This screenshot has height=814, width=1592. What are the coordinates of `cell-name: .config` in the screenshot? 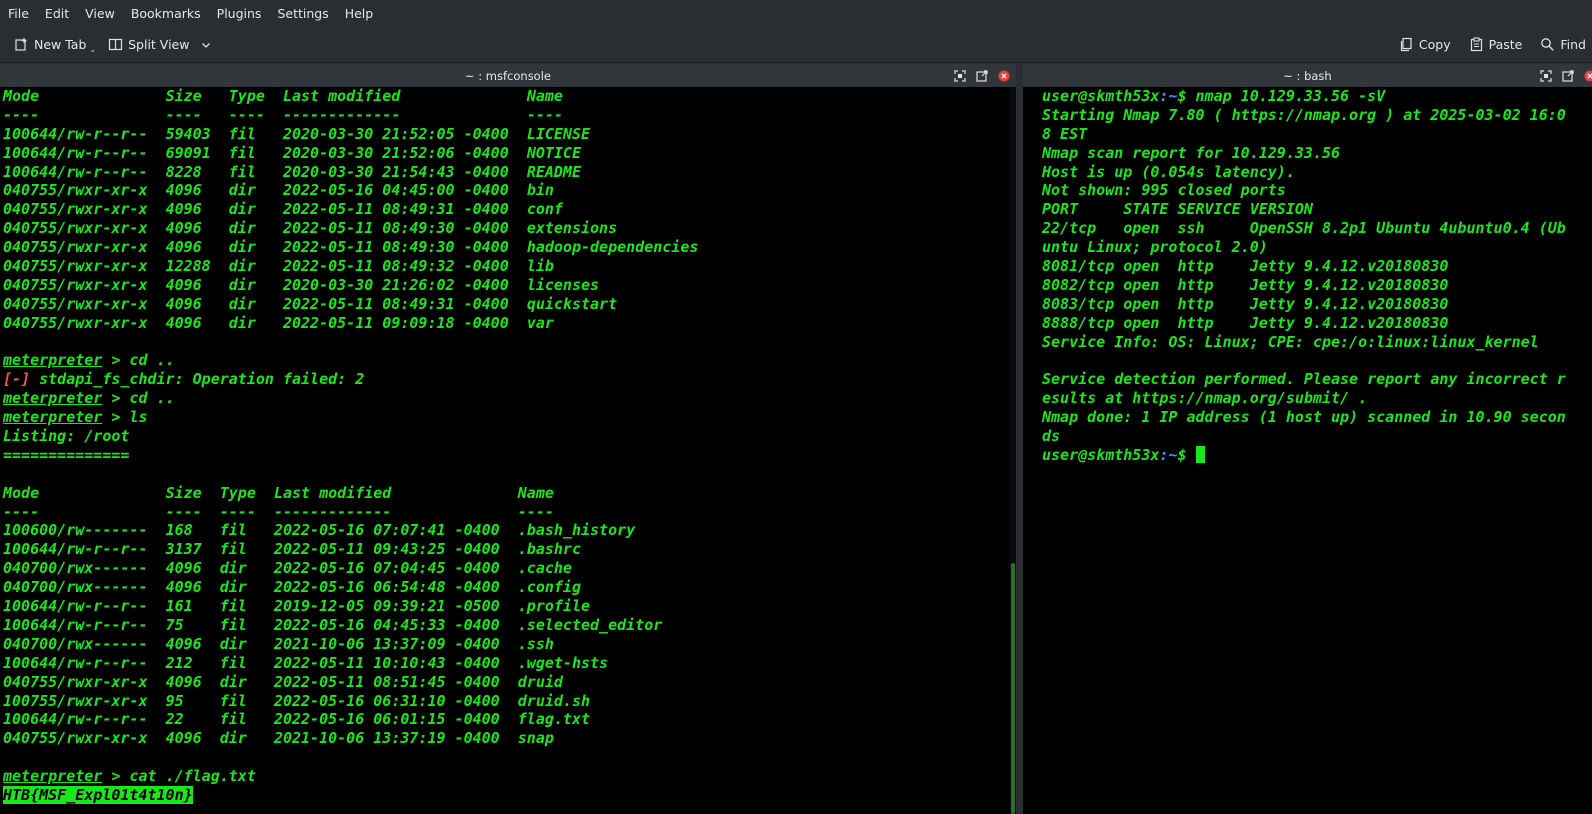 It's located at (549, 587).